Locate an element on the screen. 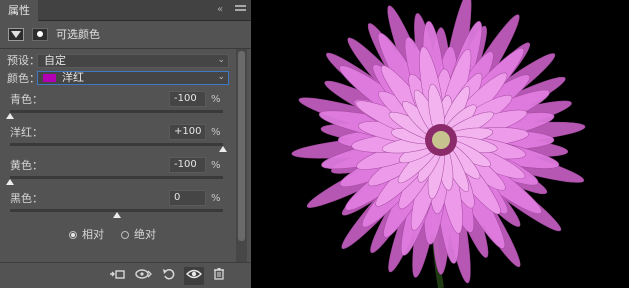  panel-footer is located at coordinates (125, 275).